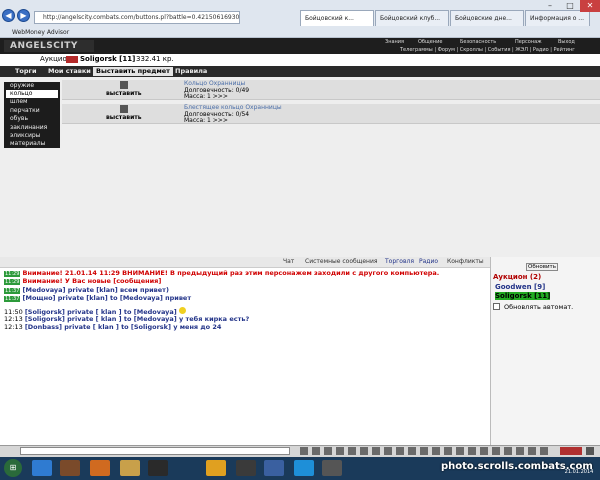 This screenshot has height=480, width=600. I want to click on start-icon: ⊞, so click(13, 468).